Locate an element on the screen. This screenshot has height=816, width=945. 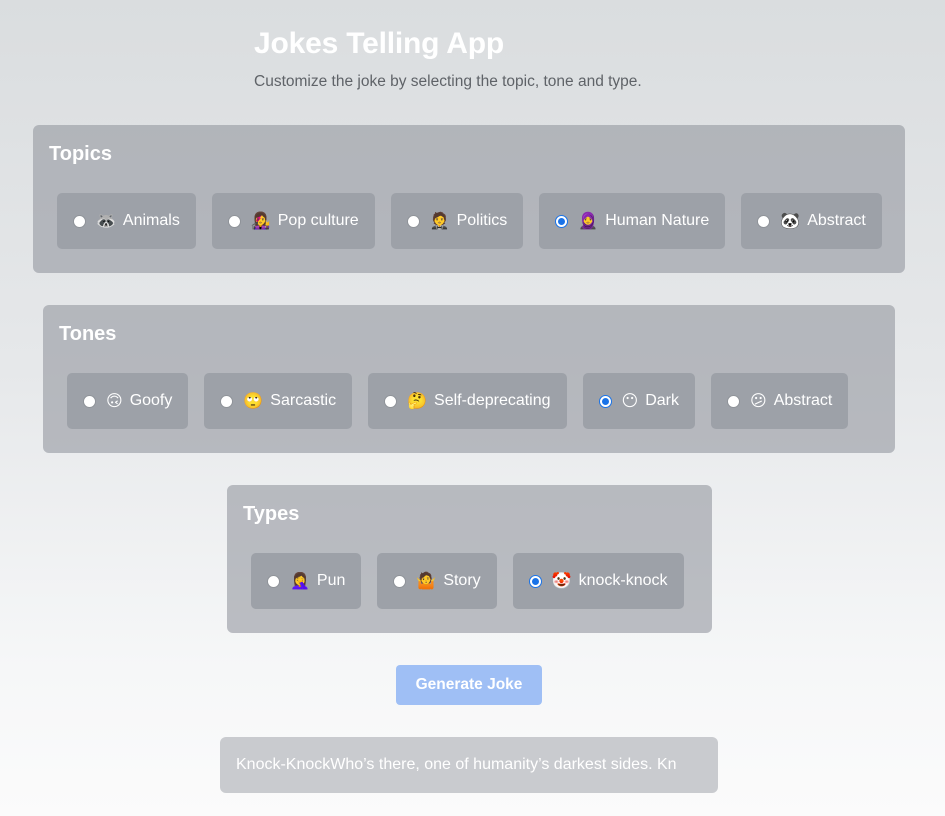
panda-icon: 🐼 is located at coordinates (790, 220).